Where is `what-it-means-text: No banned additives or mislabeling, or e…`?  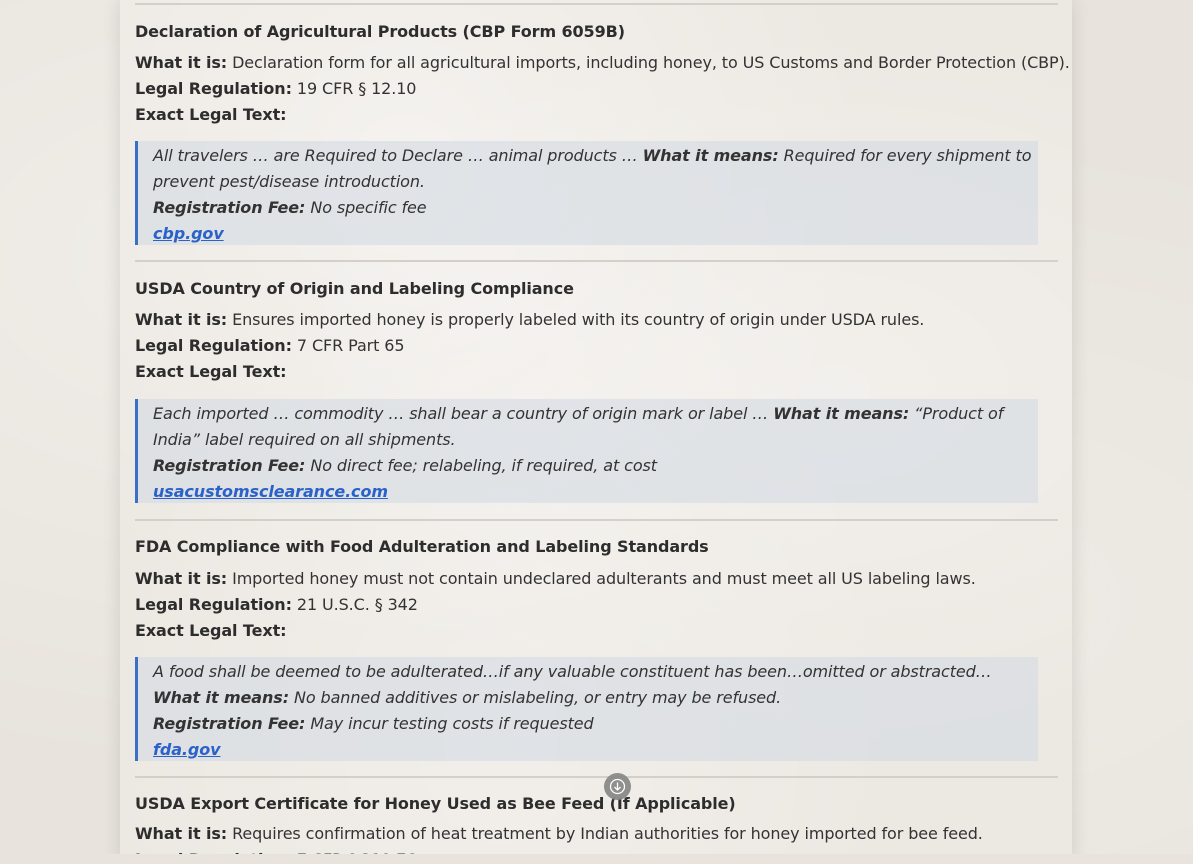
what-it-means-text: No banned additives or mislabeling, or e… is located at coordinates (535, 697).